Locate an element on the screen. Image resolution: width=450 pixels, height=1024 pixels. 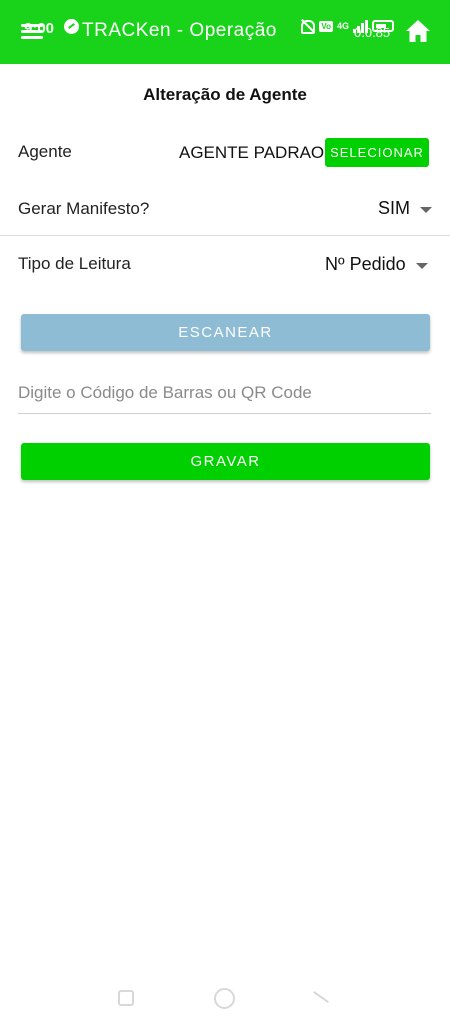
read-type-label: Tipo de Leitura is located at coordinates (74, 263).